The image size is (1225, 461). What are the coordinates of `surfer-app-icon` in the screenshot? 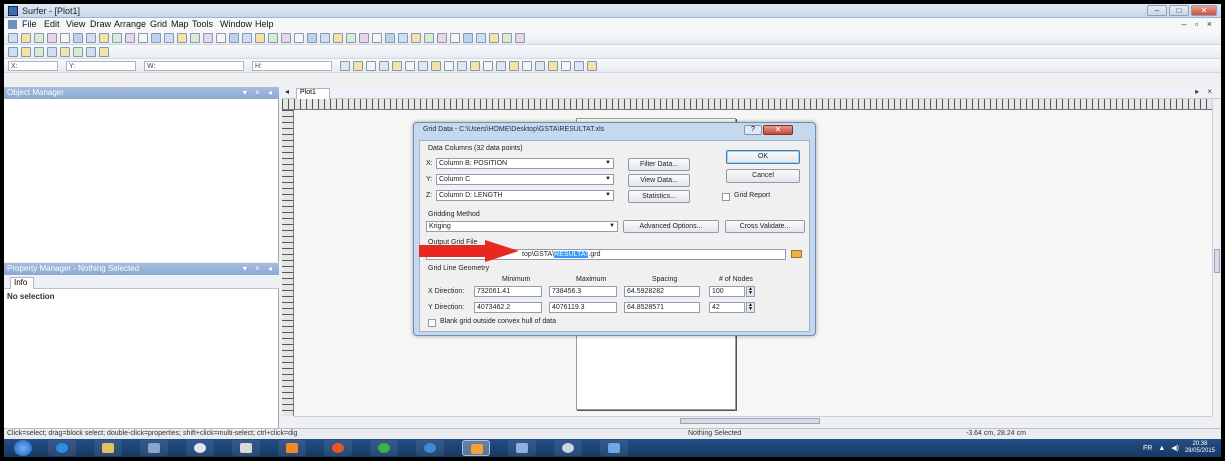 It's located at (13, 11).